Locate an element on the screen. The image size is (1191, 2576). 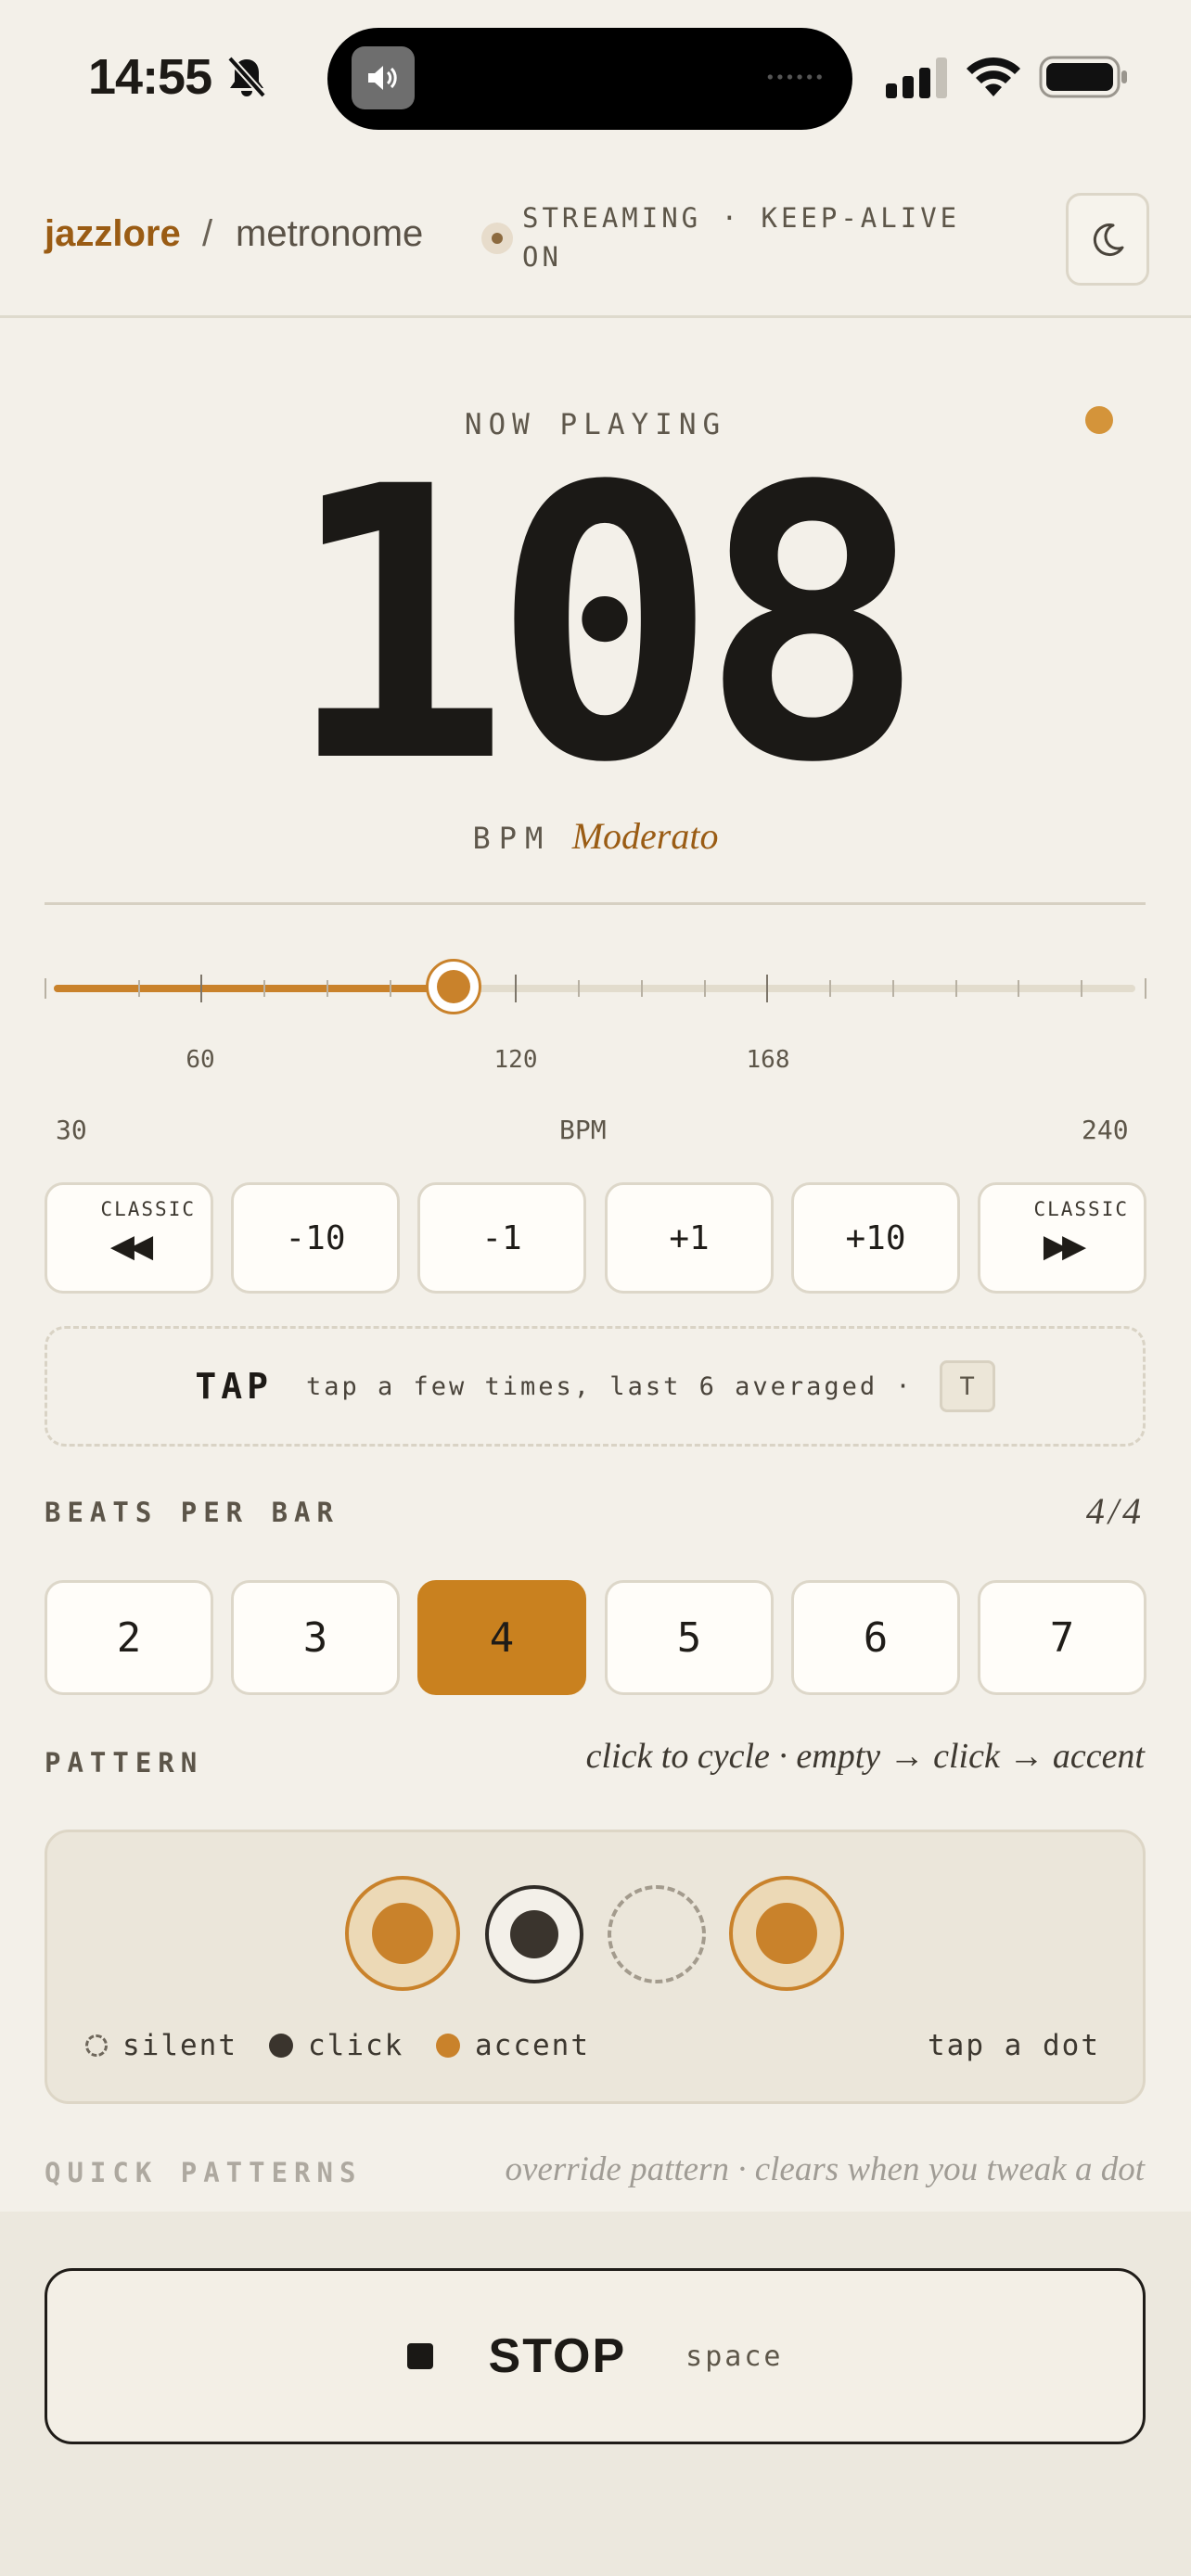
legend-silent-label: silent is located at coordinates (179, 2046).